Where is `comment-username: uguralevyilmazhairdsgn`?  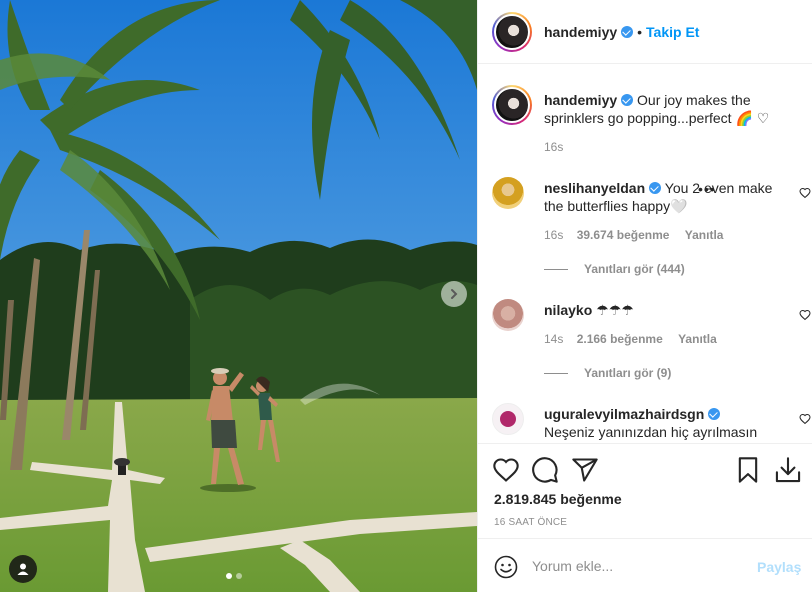
comment-username: uguralevyilmazhairdsgn is located at coordinates (624, 414).